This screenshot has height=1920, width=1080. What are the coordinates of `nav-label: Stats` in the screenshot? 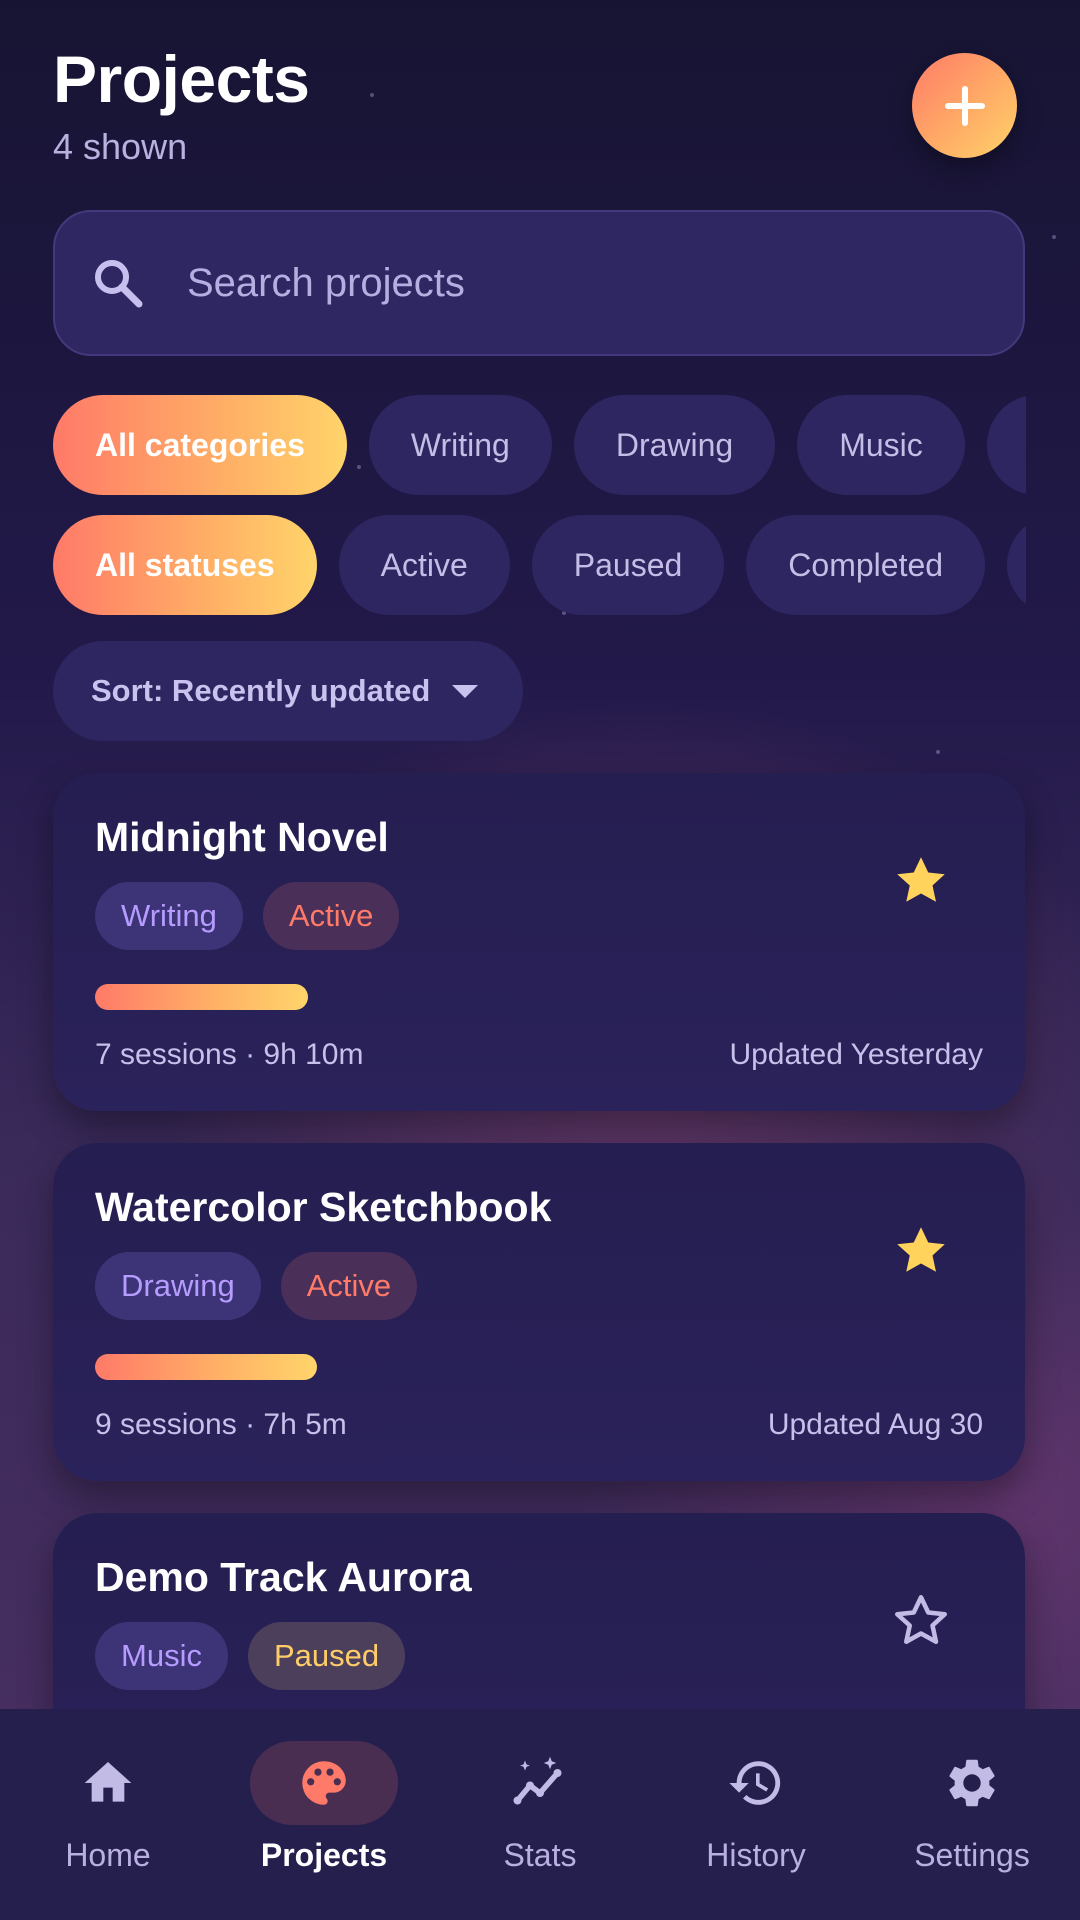 It's located at (540, 1855).